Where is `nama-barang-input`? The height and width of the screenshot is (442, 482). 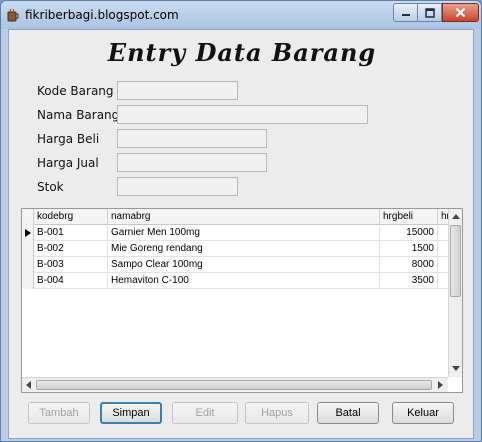
nama-barang-input is located at coordinates (242, 114).